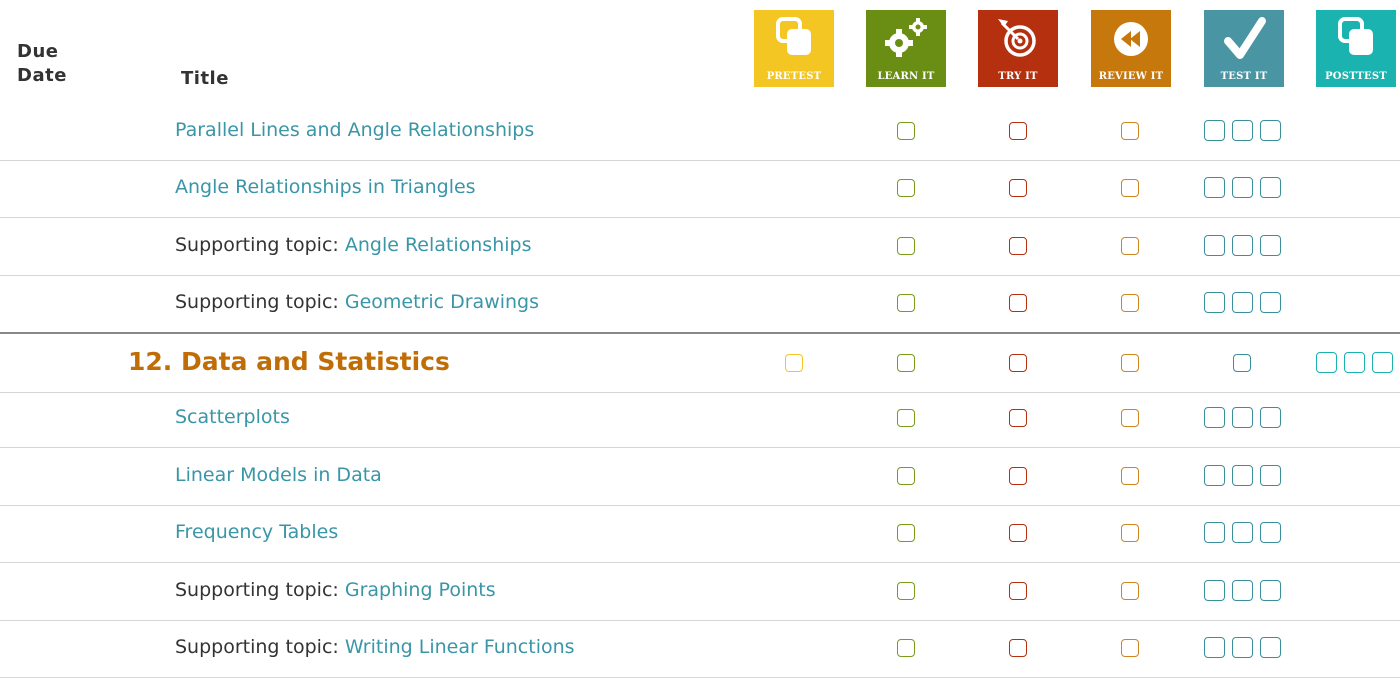 The height and width of the screenshot is (678, 1400). I want to click on test-it-checkbox, so click(1242, 363).